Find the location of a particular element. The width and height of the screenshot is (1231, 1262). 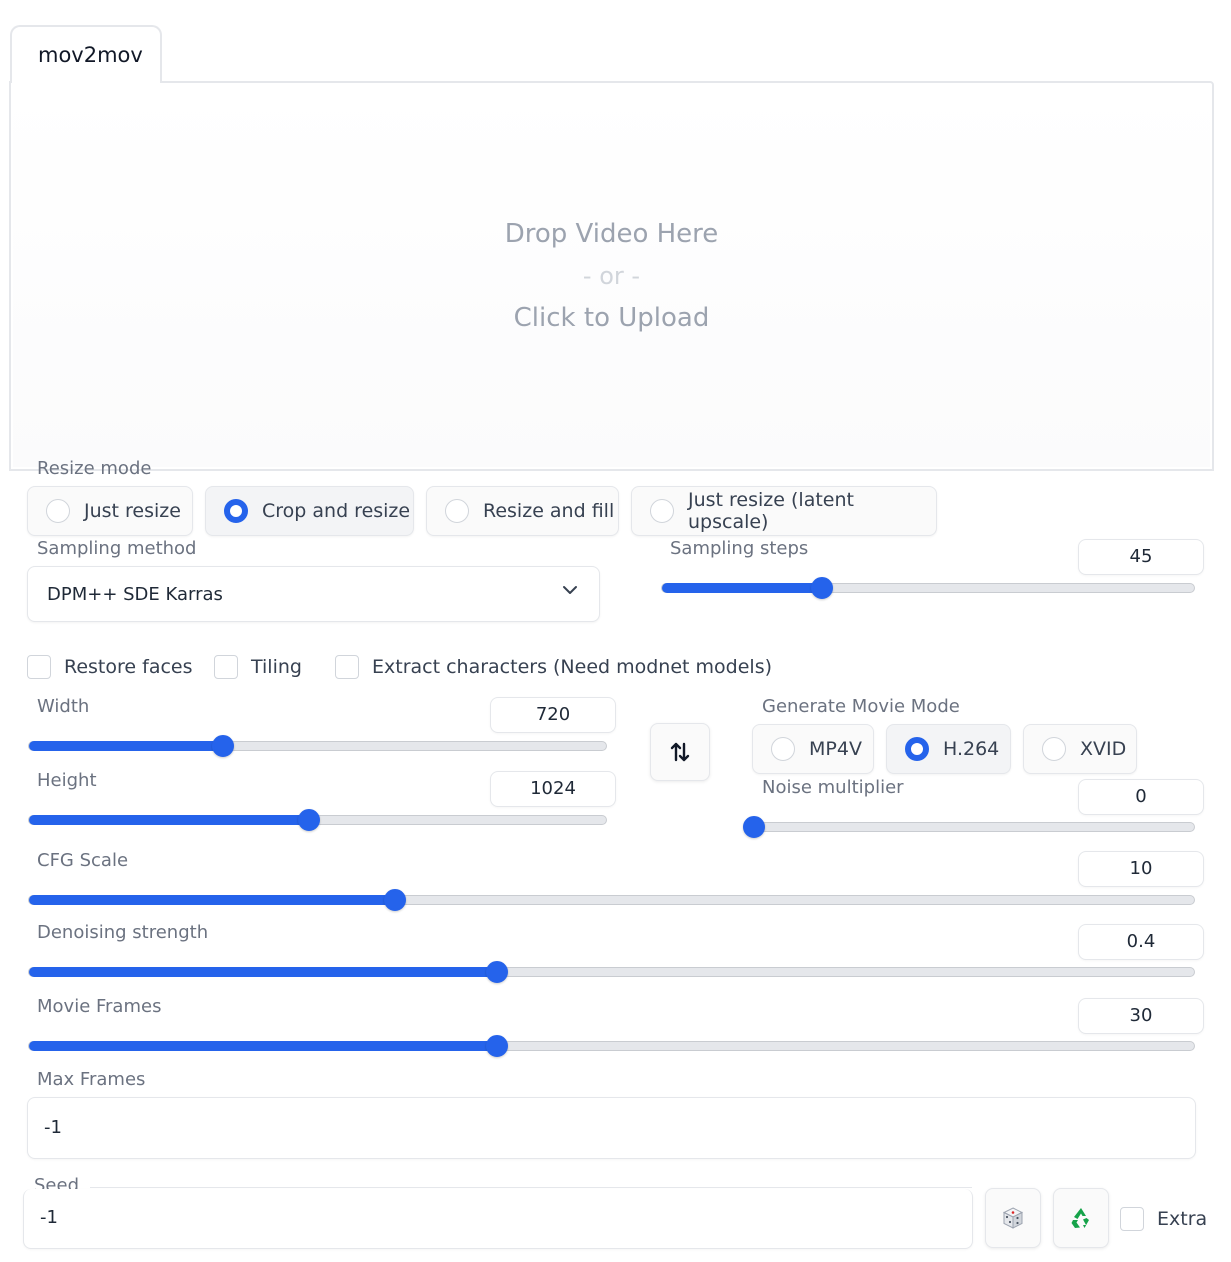

cfg-scale-slider is located at coordinates (611, 900).